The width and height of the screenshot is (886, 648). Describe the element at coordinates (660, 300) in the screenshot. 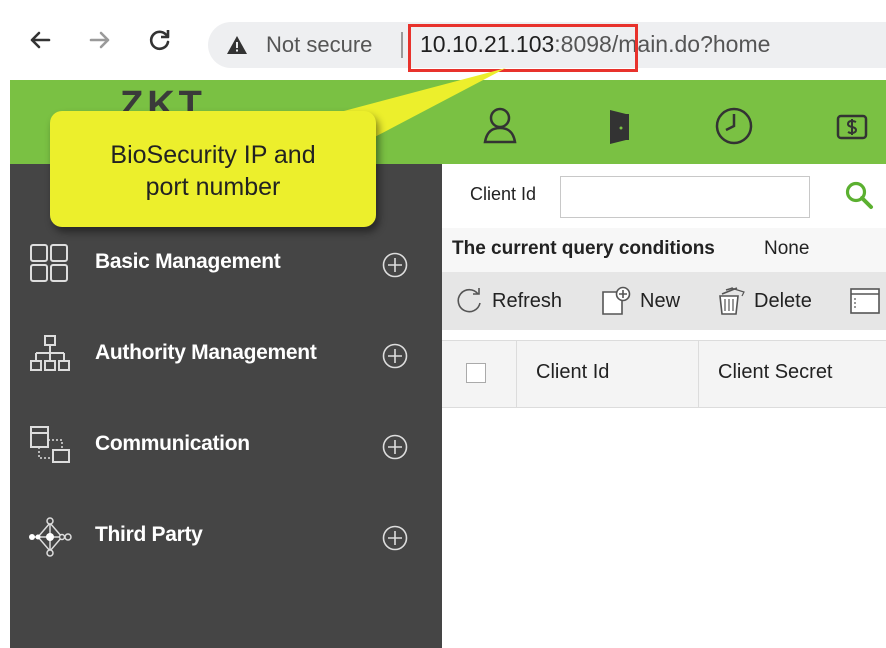

I see `new-label: New` at that location.